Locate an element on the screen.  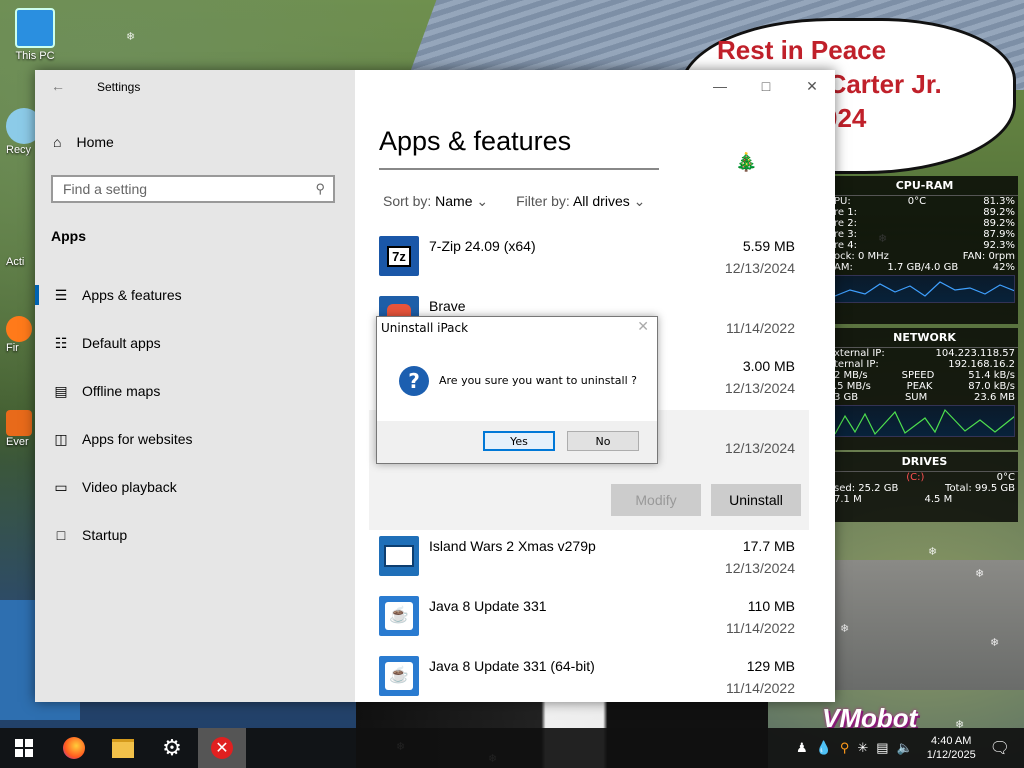
gear-icon: ⚙ is located at coordinates (172, 747).